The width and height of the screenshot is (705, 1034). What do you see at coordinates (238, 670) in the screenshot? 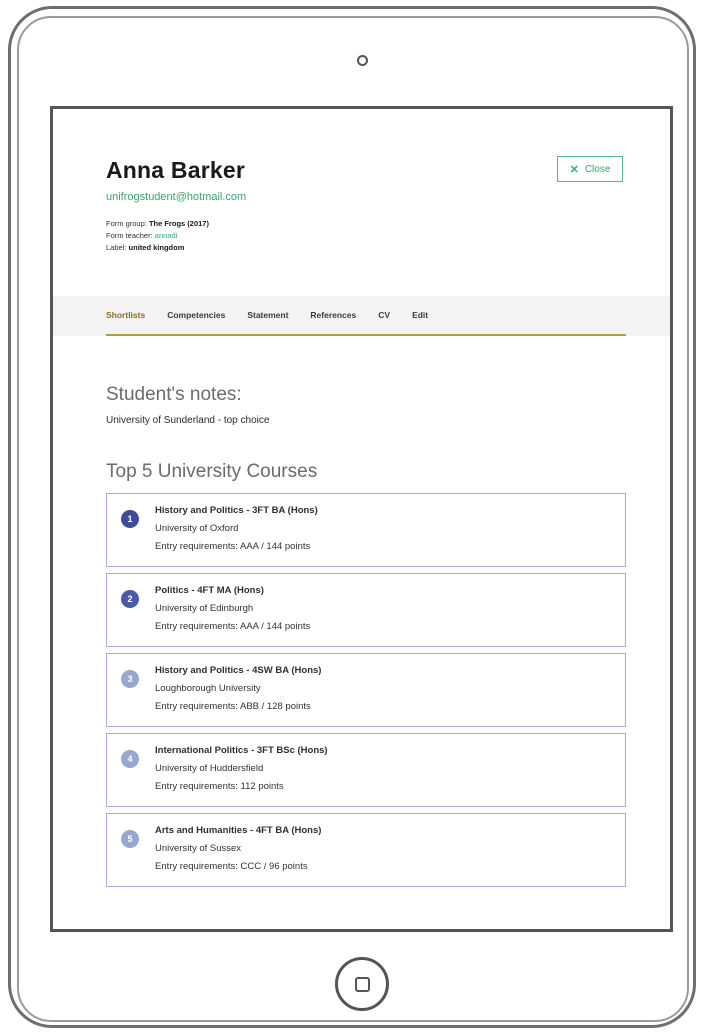
I see `course-title: History and Politics - 4SW BA (Hons)` at bounding box center [238, 670].